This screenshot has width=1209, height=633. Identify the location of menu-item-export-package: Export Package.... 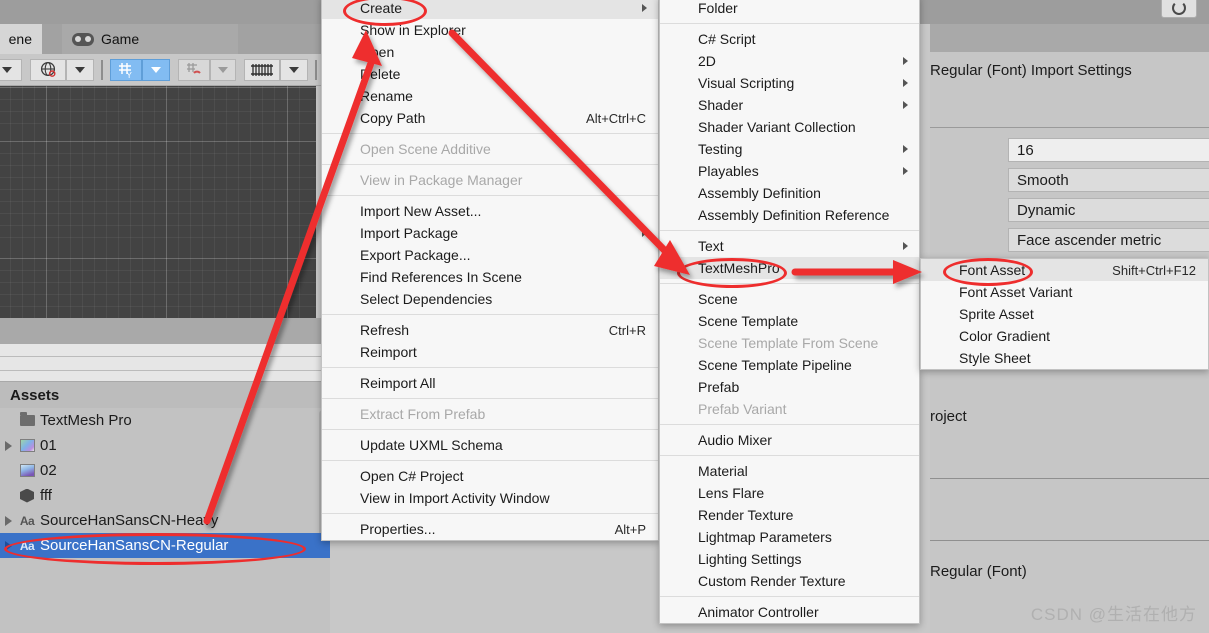
(490, 255).